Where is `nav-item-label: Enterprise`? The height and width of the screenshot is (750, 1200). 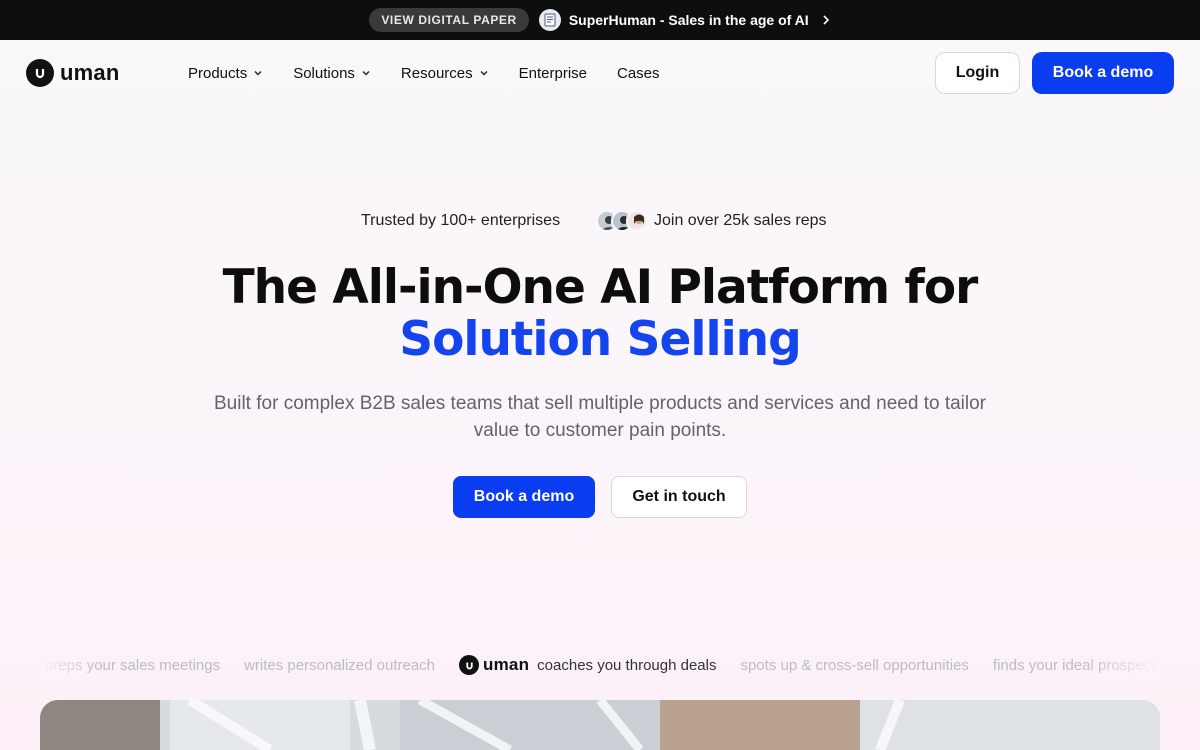 nav-item-label: Enterprise is located at coordinates (552, 73).